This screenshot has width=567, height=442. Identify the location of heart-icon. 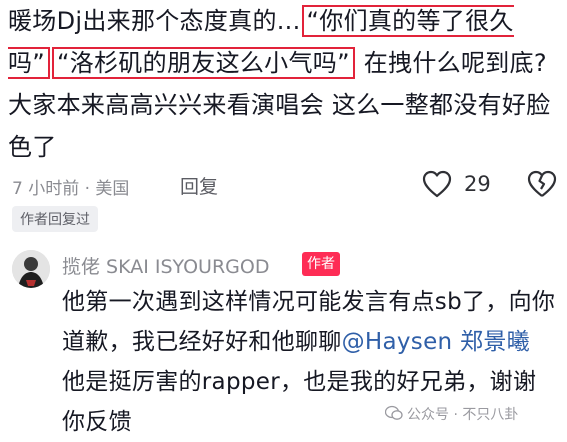
(437, 186).